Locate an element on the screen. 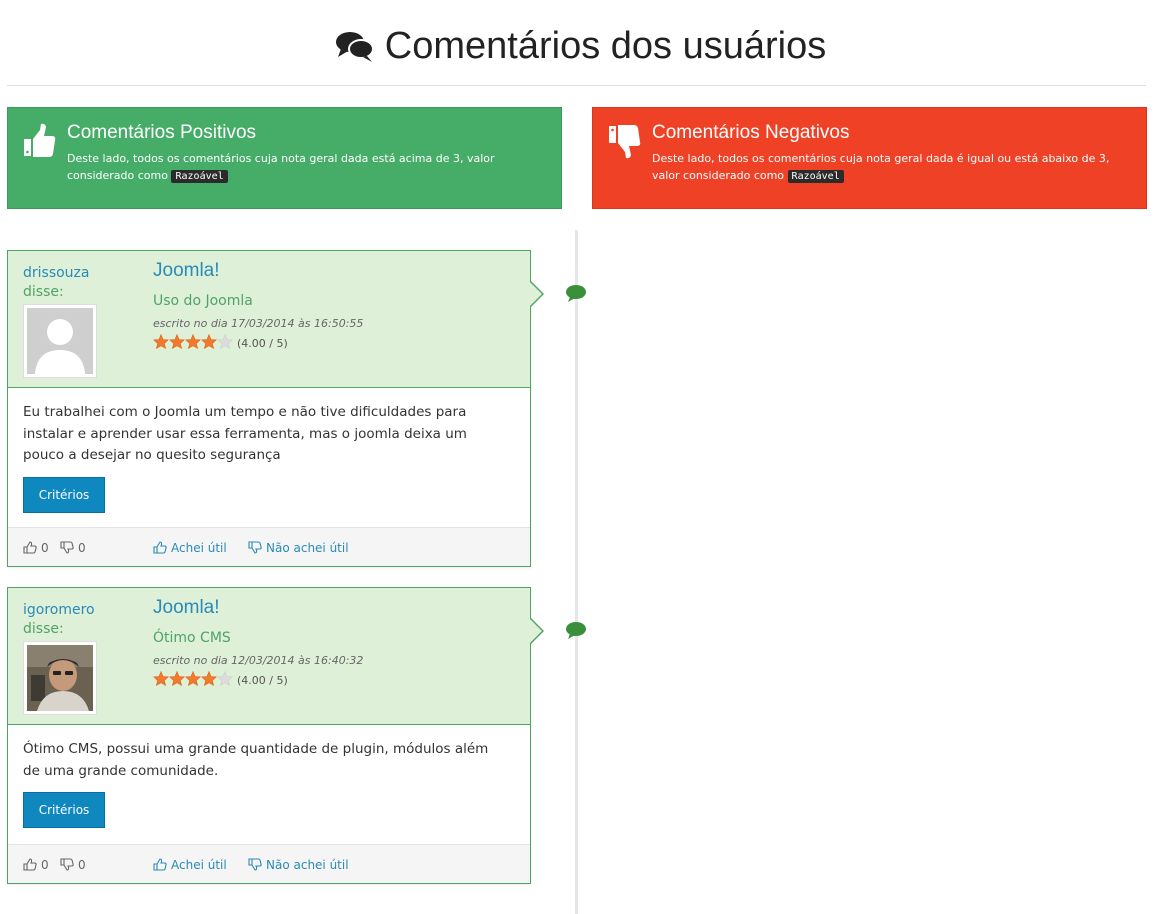  negative-banner-code: Razoável is located at coordinates (815, 176).